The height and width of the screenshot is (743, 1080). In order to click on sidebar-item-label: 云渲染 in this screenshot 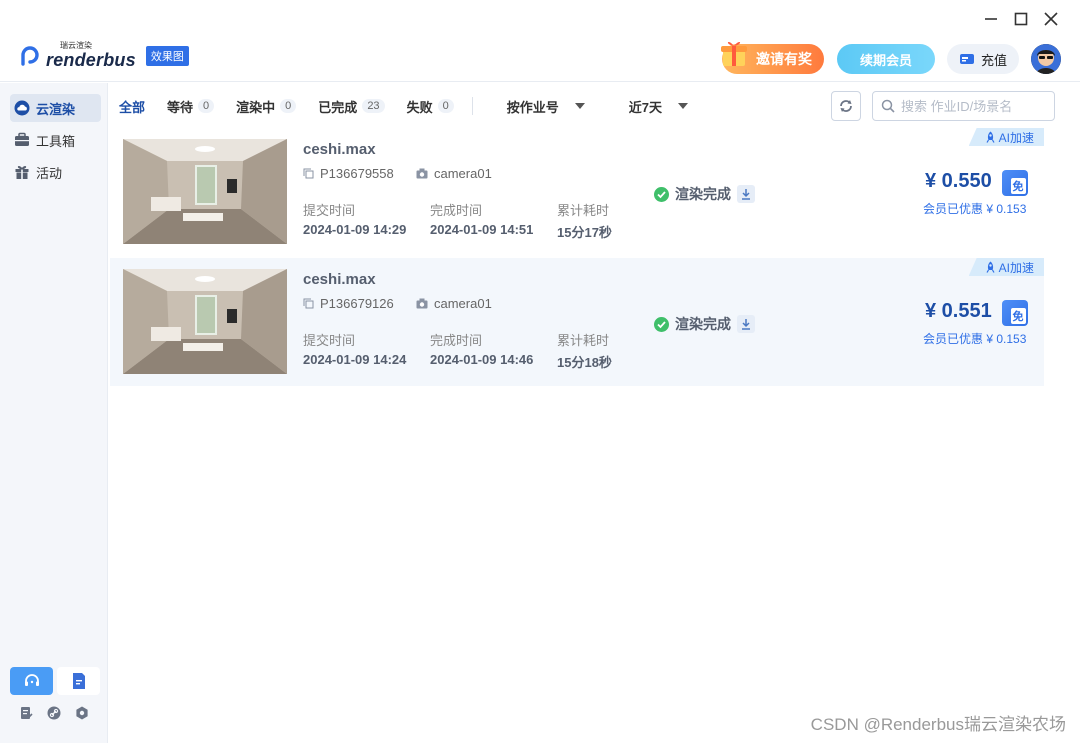, I will do `click(56, 109)`.